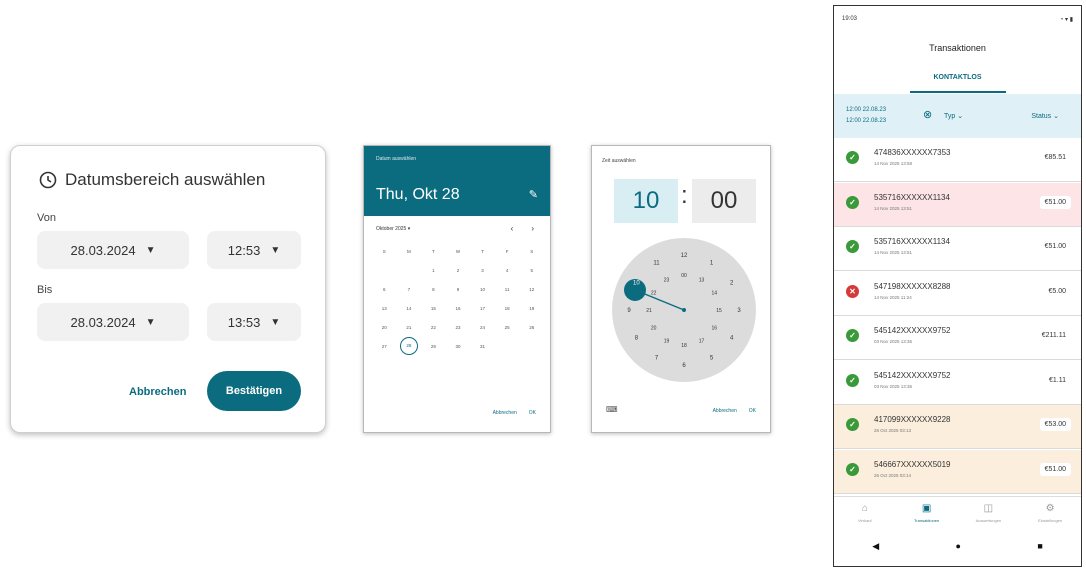 This screenshot has width=1086, height=572. What do you see at coordinates (433, 346) in the screenshot?
I see `calendar-day: 29` at bounding box center [433, 346].